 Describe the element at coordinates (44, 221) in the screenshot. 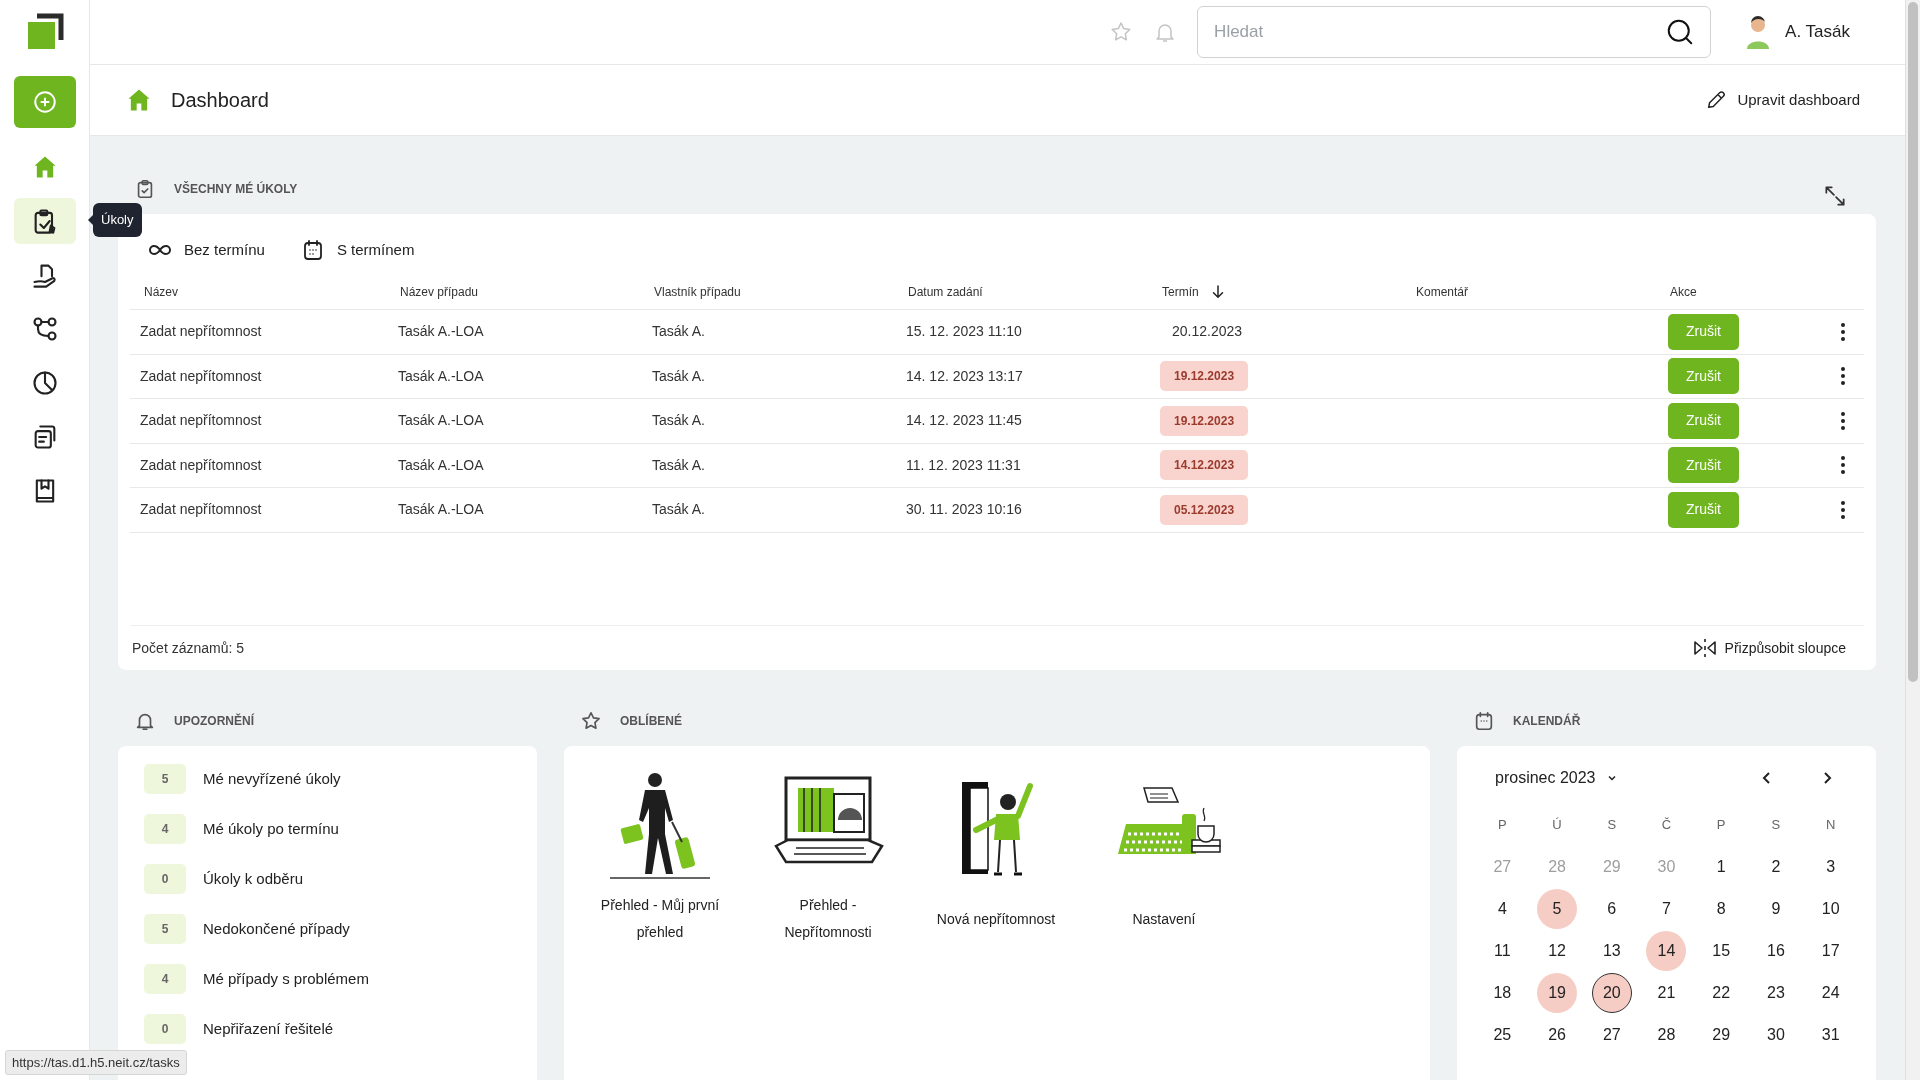

I see `sidebar-item` at that location.